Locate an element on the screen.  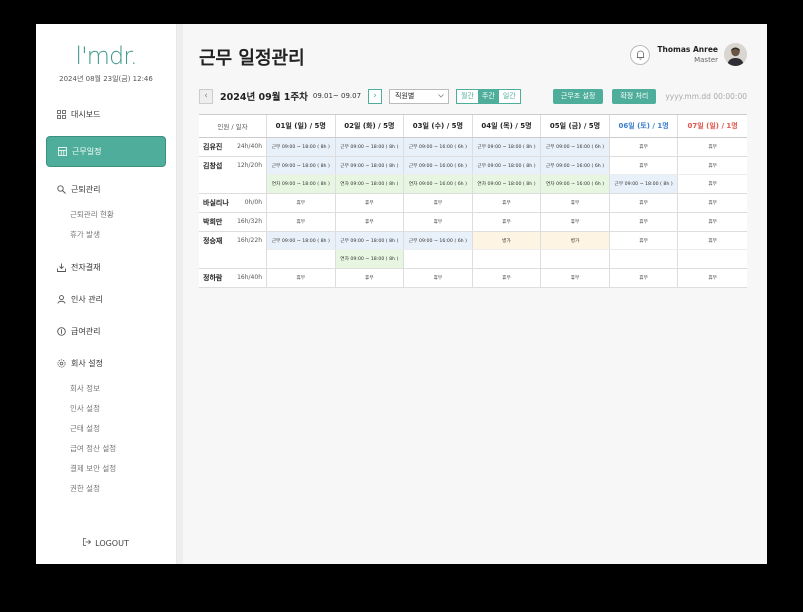
filter-select: 직원별 is located at coordinates (419, 96).